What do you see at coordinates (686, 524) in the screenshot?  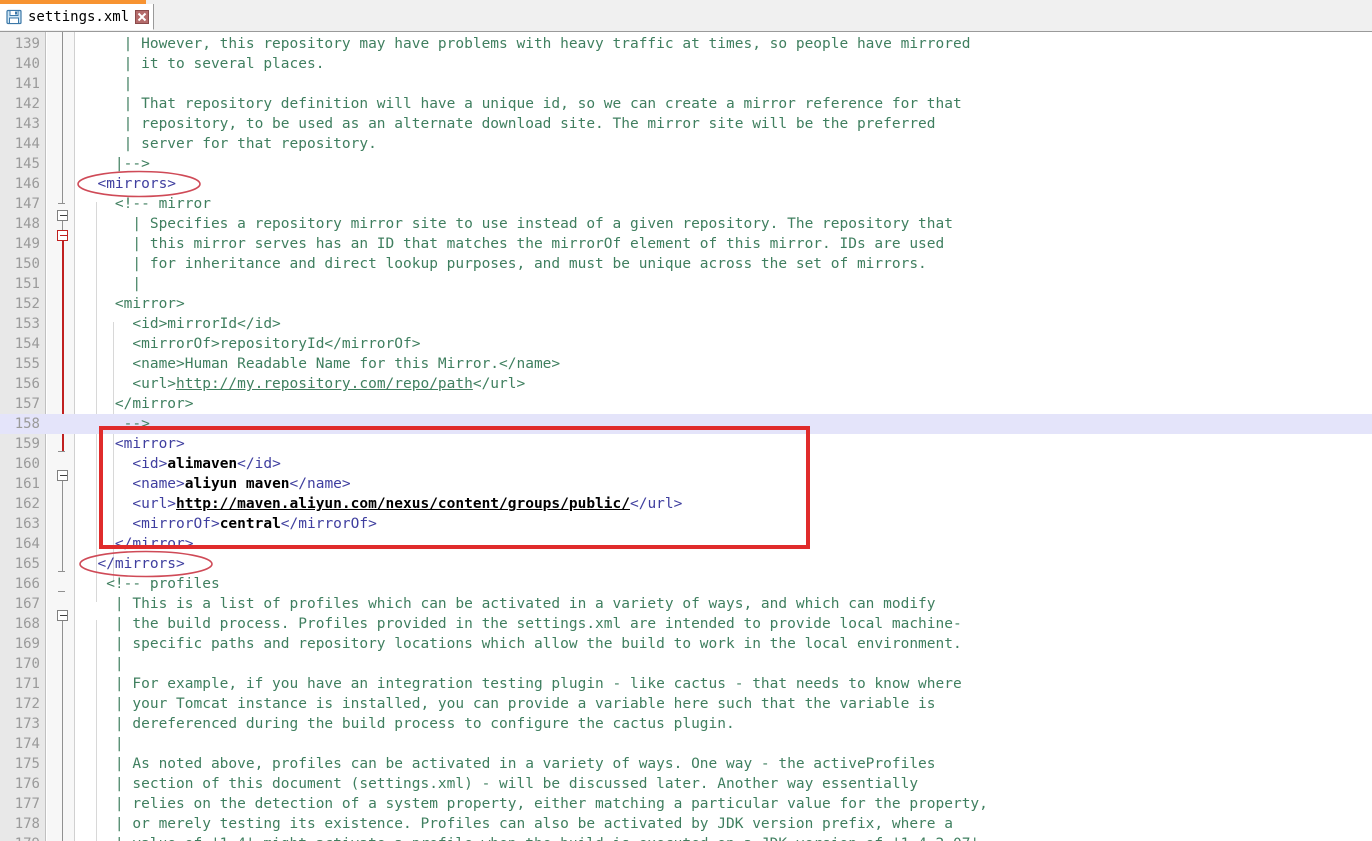 I see `code-line: 163 <mirrorOf>central</mirrorOf>` at bounding box center [686, 524].